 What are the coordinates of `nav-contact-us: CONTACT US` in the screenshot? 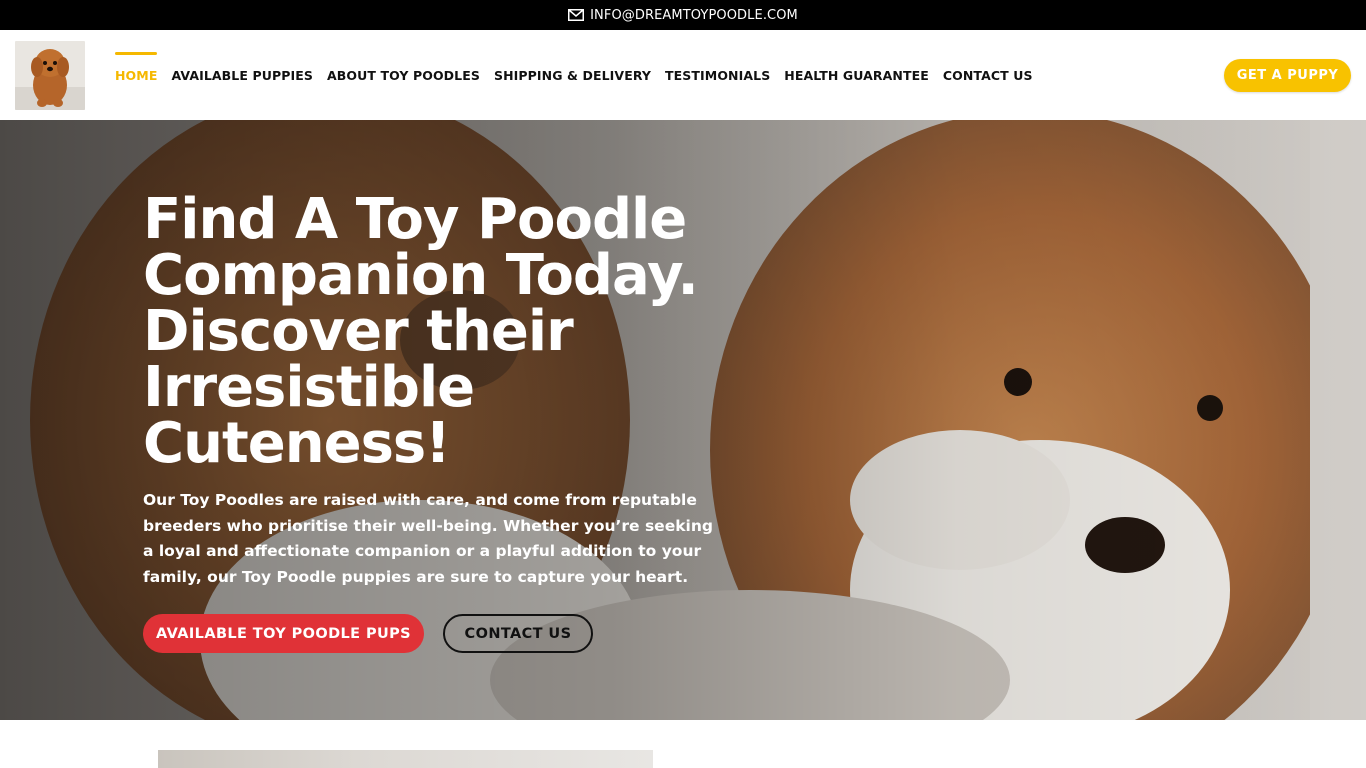 It's located at (988, 75).